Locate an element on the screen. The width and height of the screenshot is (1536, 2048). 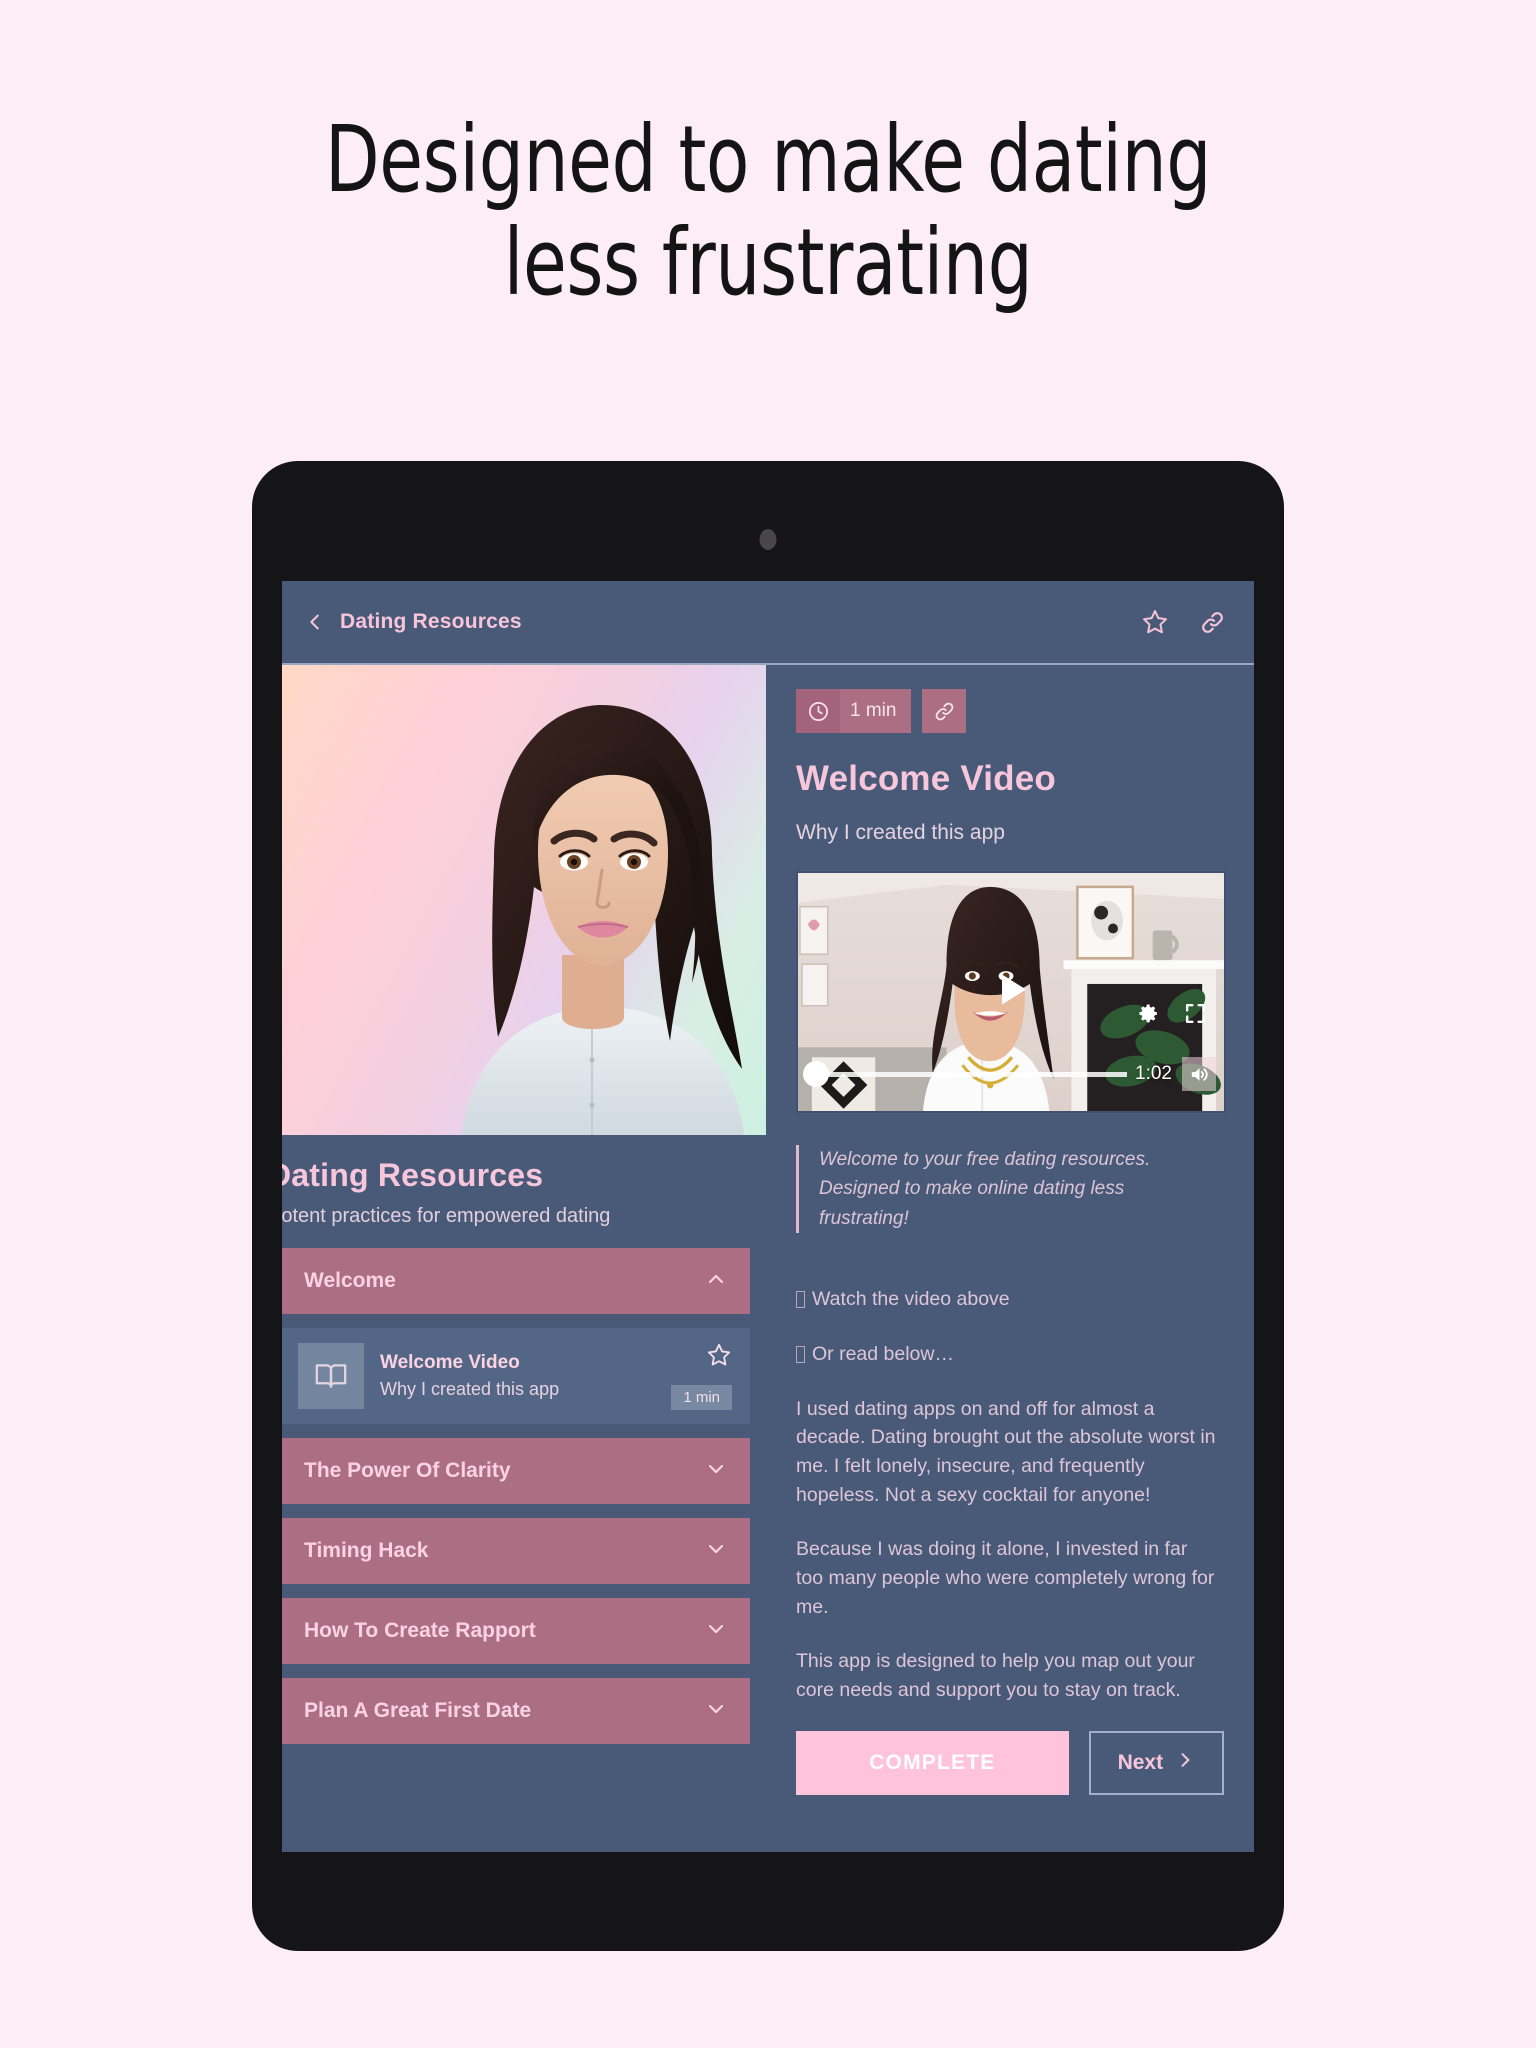
accordion-header-the-power-of-clarity: The Power Of Clarity is located at coordinates (516, 1471).